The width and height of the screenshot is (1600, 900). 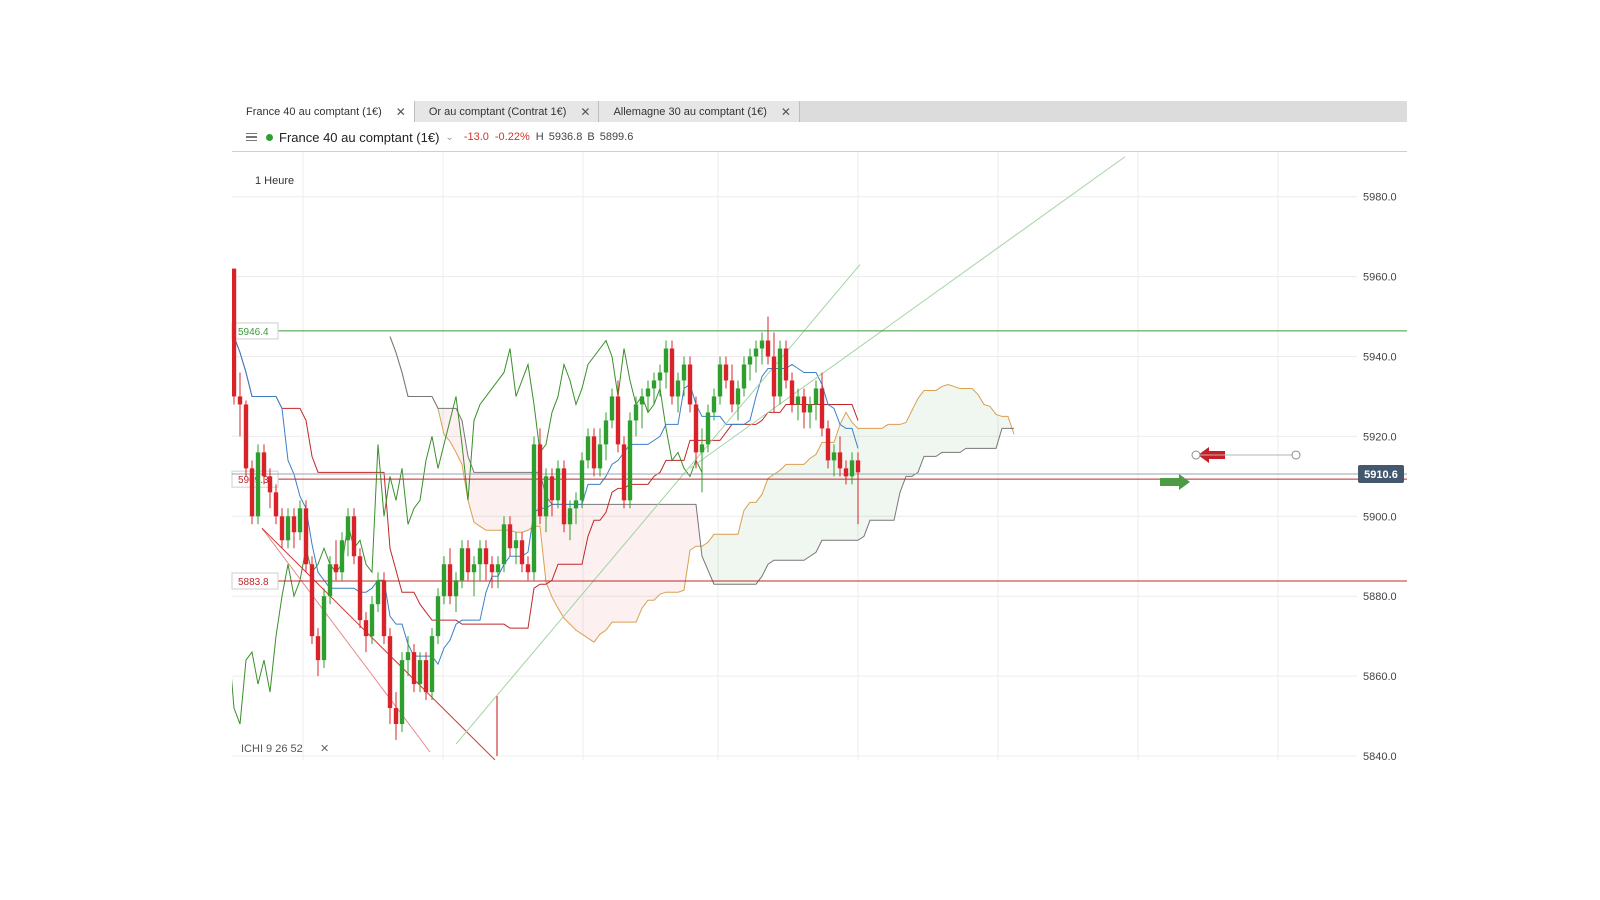 What do you see at coordinates (272, 749) in the screenshot?
I see `indicator-legend: ICHI 9 26 52` at bounding box center [272, 749].